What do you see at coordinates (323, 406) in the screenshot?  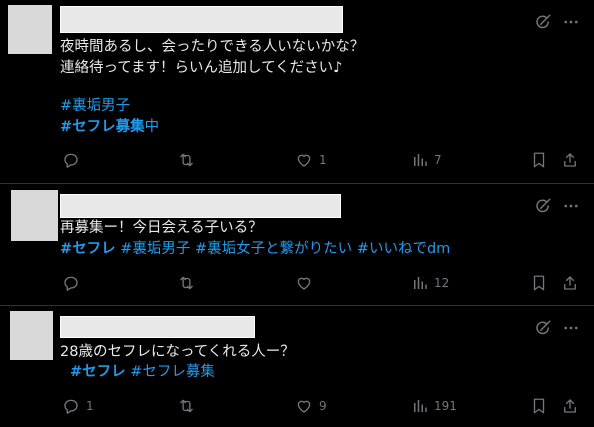 I see `like-count: 9` at bounding box center [323, 406].